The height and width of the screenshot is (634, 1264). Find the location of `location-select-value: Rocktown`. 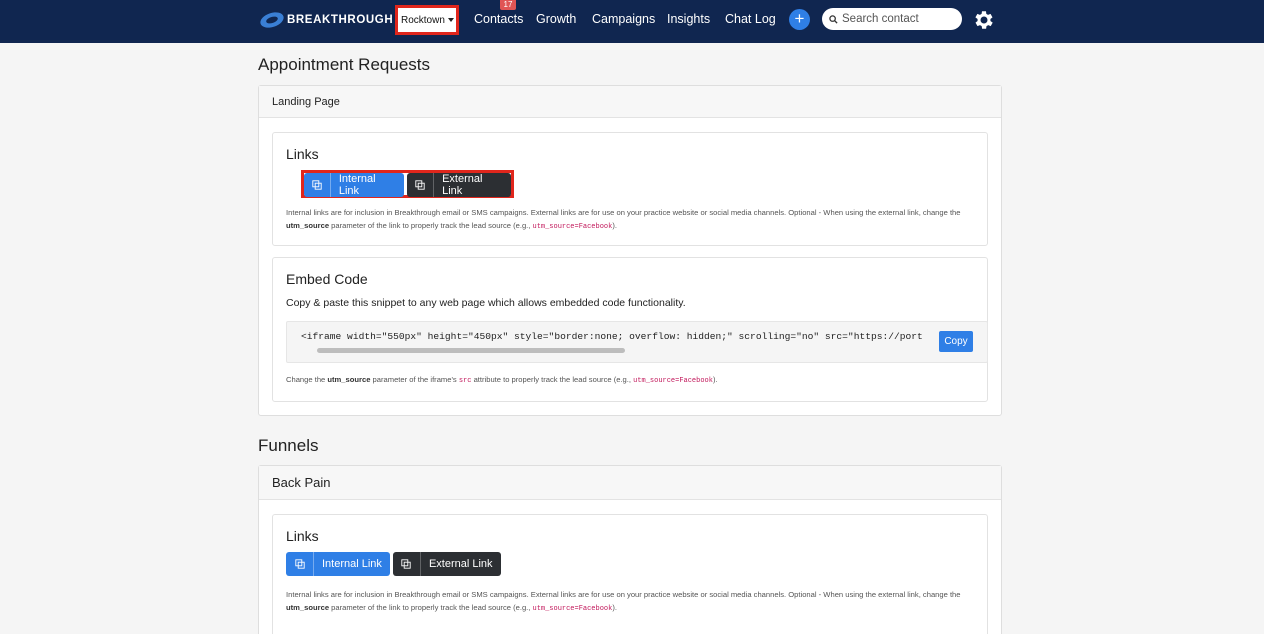

location-select-value: Rocktown is located at coordinates (423, 20).